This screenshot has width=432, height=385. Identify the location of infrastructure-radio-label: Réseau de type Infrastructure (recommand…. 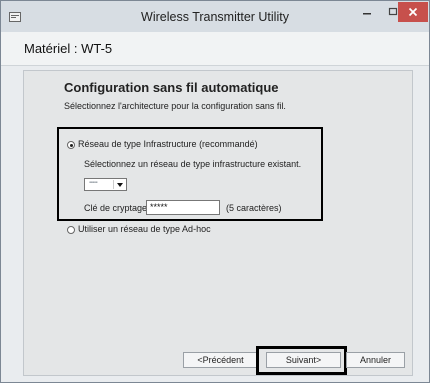
(168, 144).